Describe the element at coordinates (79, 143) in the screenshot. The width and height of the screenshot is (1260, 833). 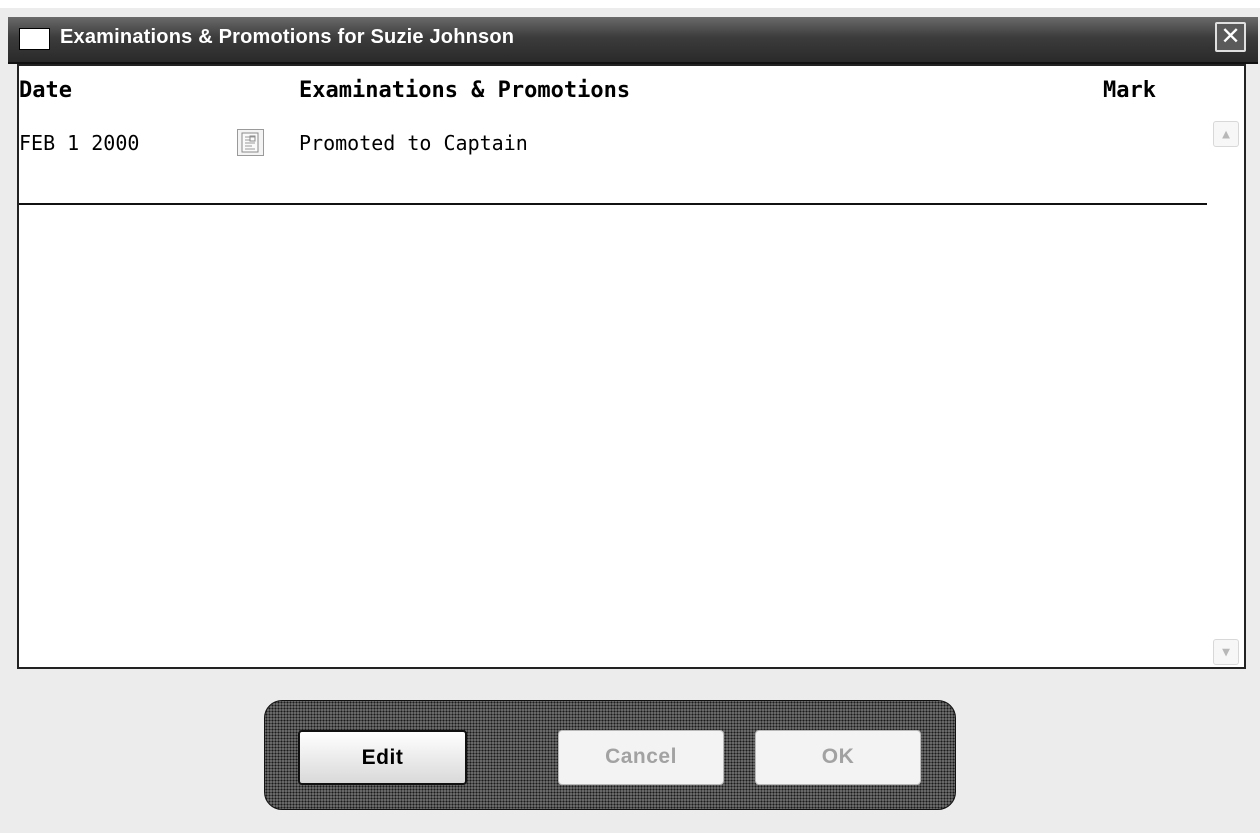
I see `row-date: FEB 1 2000` at that location.